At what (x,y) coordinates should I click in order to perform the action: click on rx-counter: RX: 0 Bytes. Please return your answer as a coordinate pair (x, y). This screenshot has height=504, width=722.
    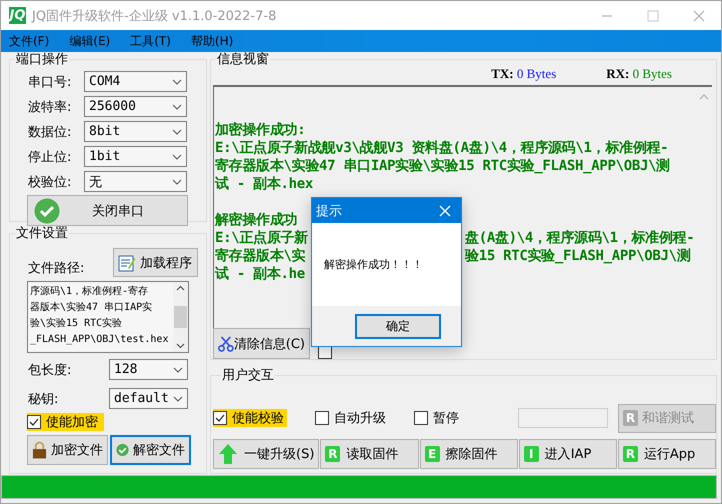
    Looking at the image, I should click on (639, 74).